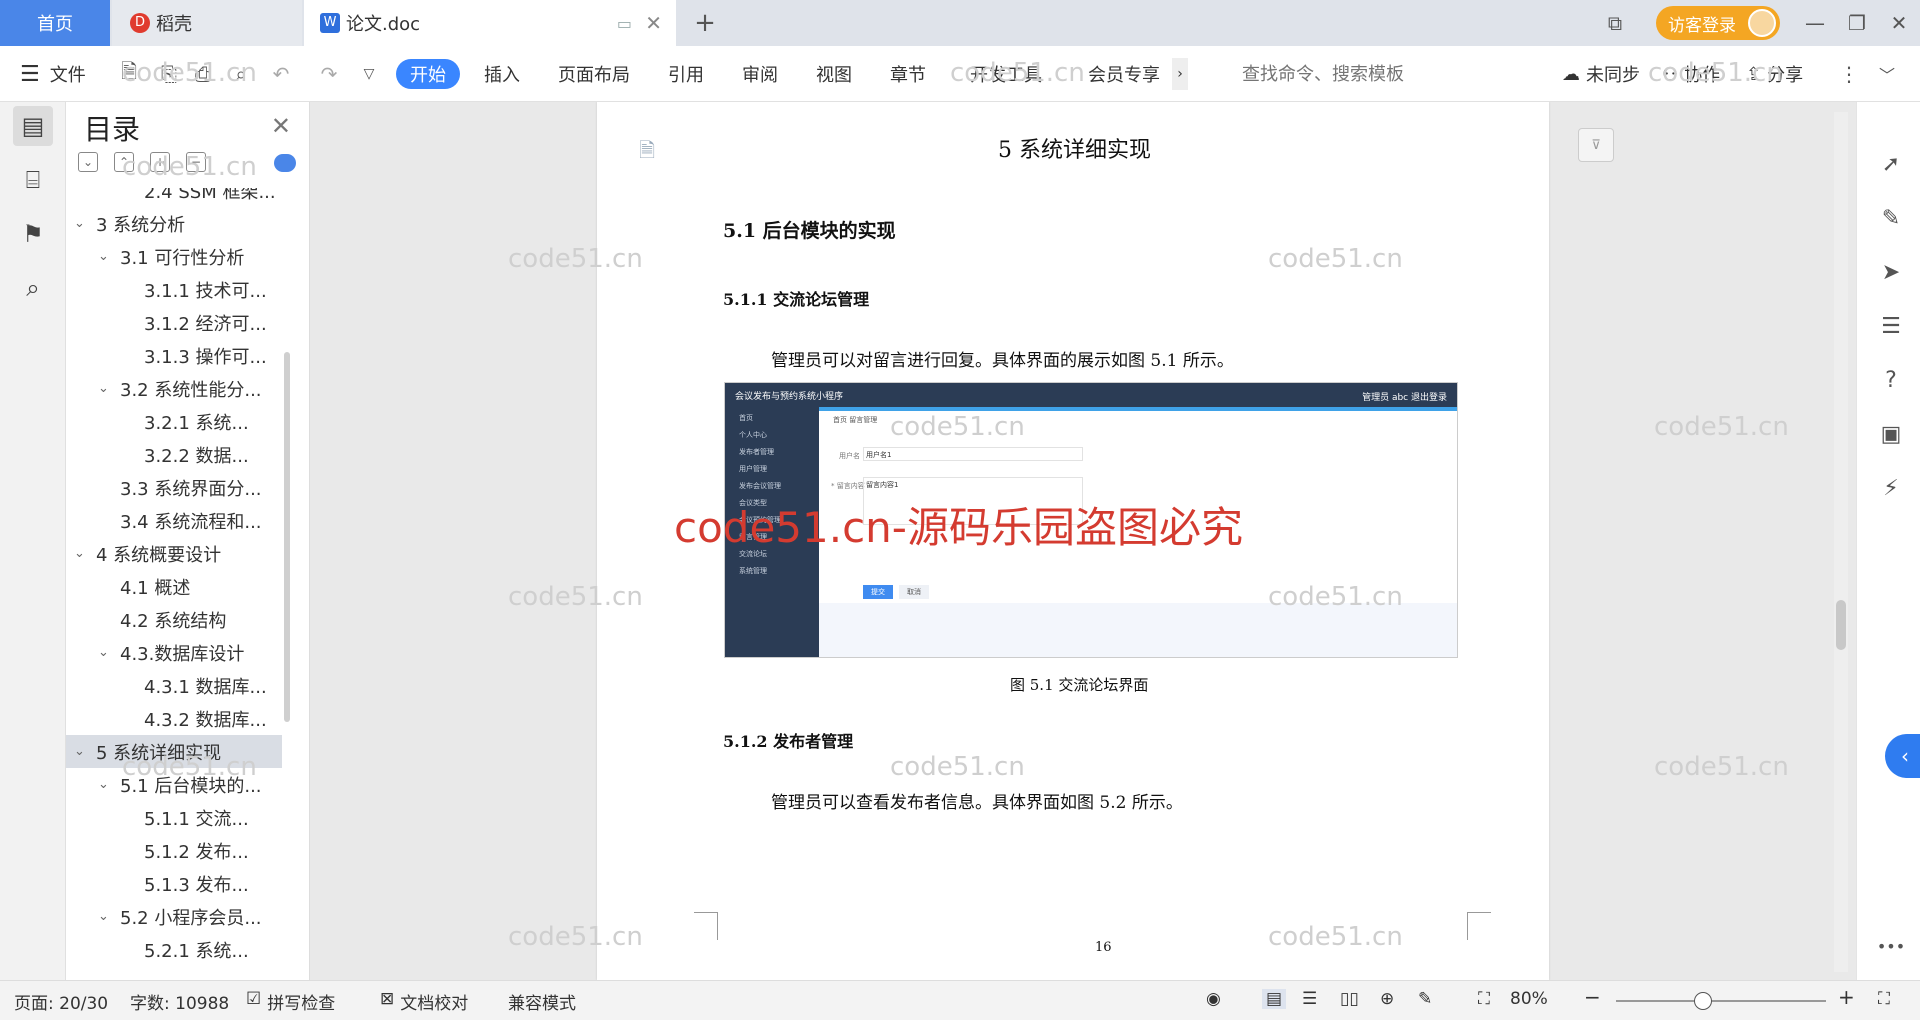 This screenshot has width=1920, height=1020. I want to click on layout-icon: ⧉, so click(1615, 23).